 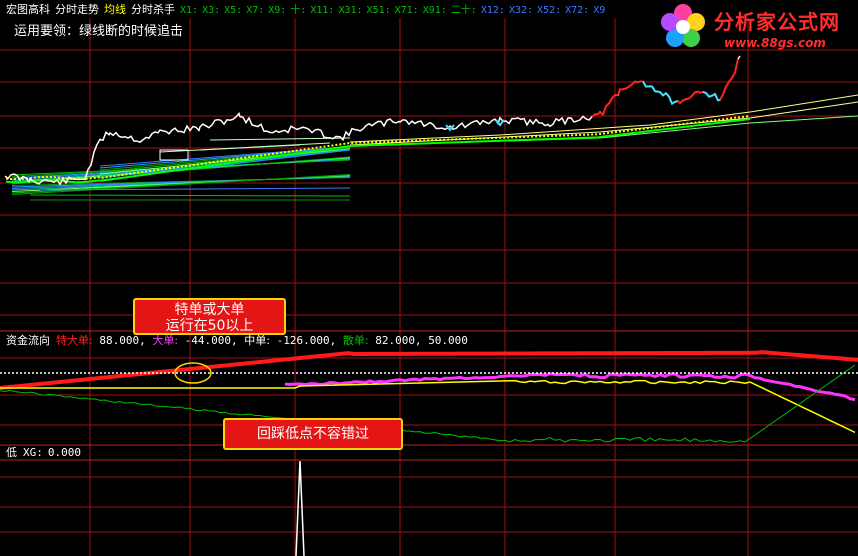 What do you see at coordinates (549, 10) in the screenshot?
I see `indicator-param: X52:` at bounding box center [549, 10].